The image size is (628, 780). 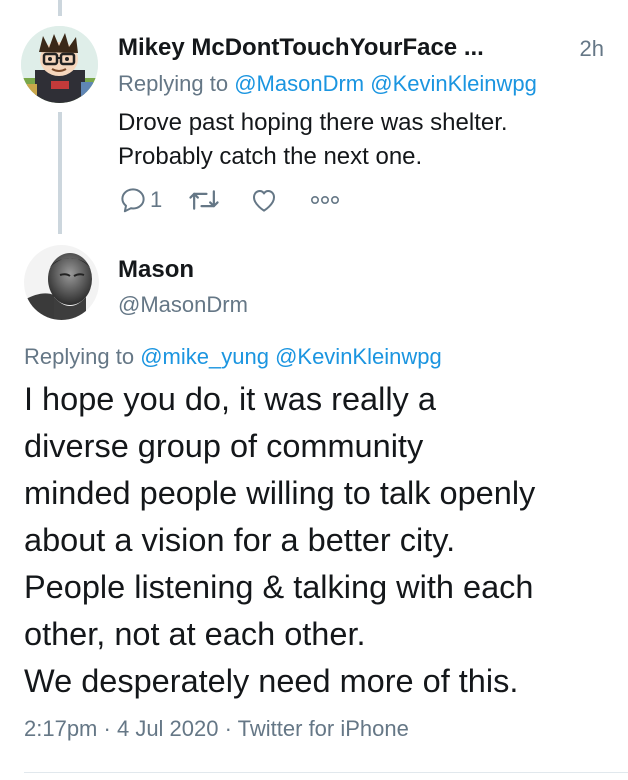 I want to click on more-button, so click(x=325, y=200).